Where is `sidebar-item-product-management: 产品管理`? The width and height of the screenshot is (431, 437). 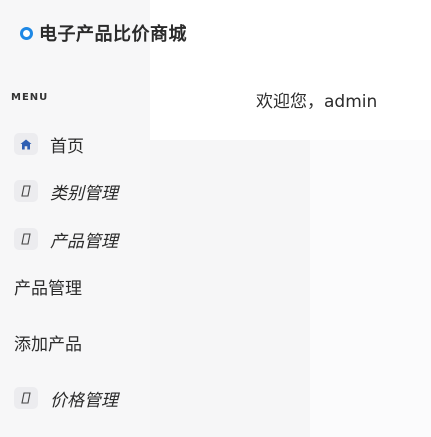 sidebar-item-product-management: 产品管理 is located at coordinates (66, 239).